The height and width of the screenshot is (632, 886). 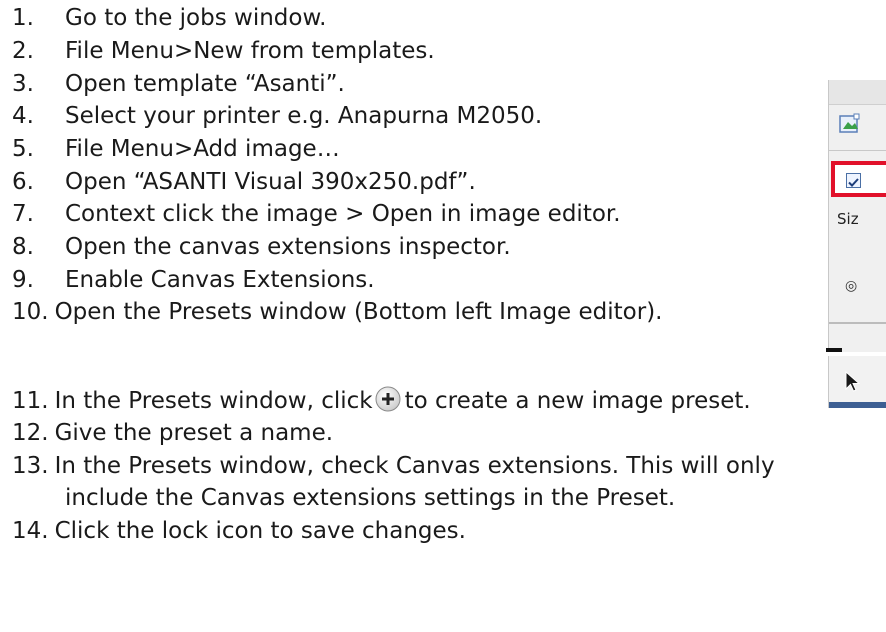 What do you see at coordinates (23, 182) in the screenshot?
I see `step-number: 6.` at bounding box center [23, 182].